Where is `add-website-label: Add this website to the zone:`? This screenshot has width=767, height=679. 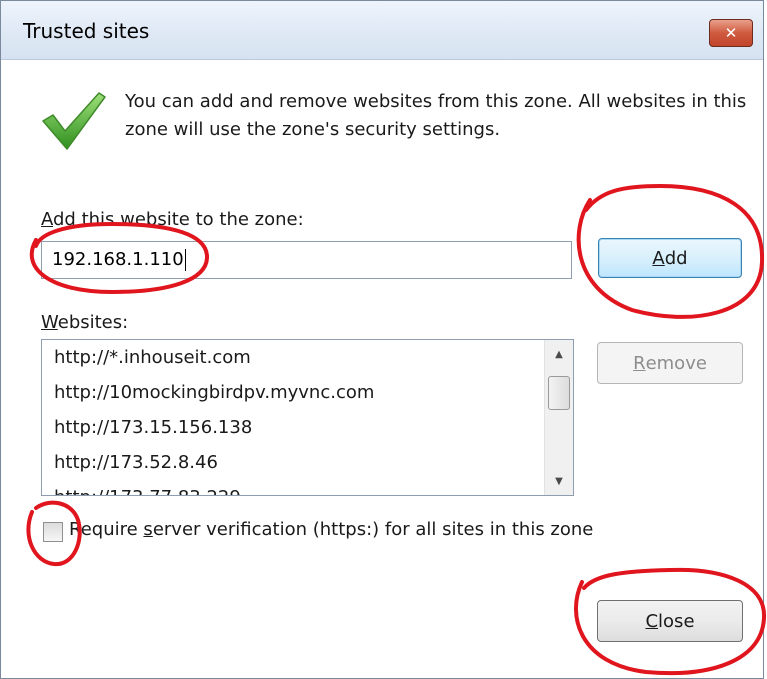 add-website-label: Add this website to the zone: is located at coordinates (172, 219).